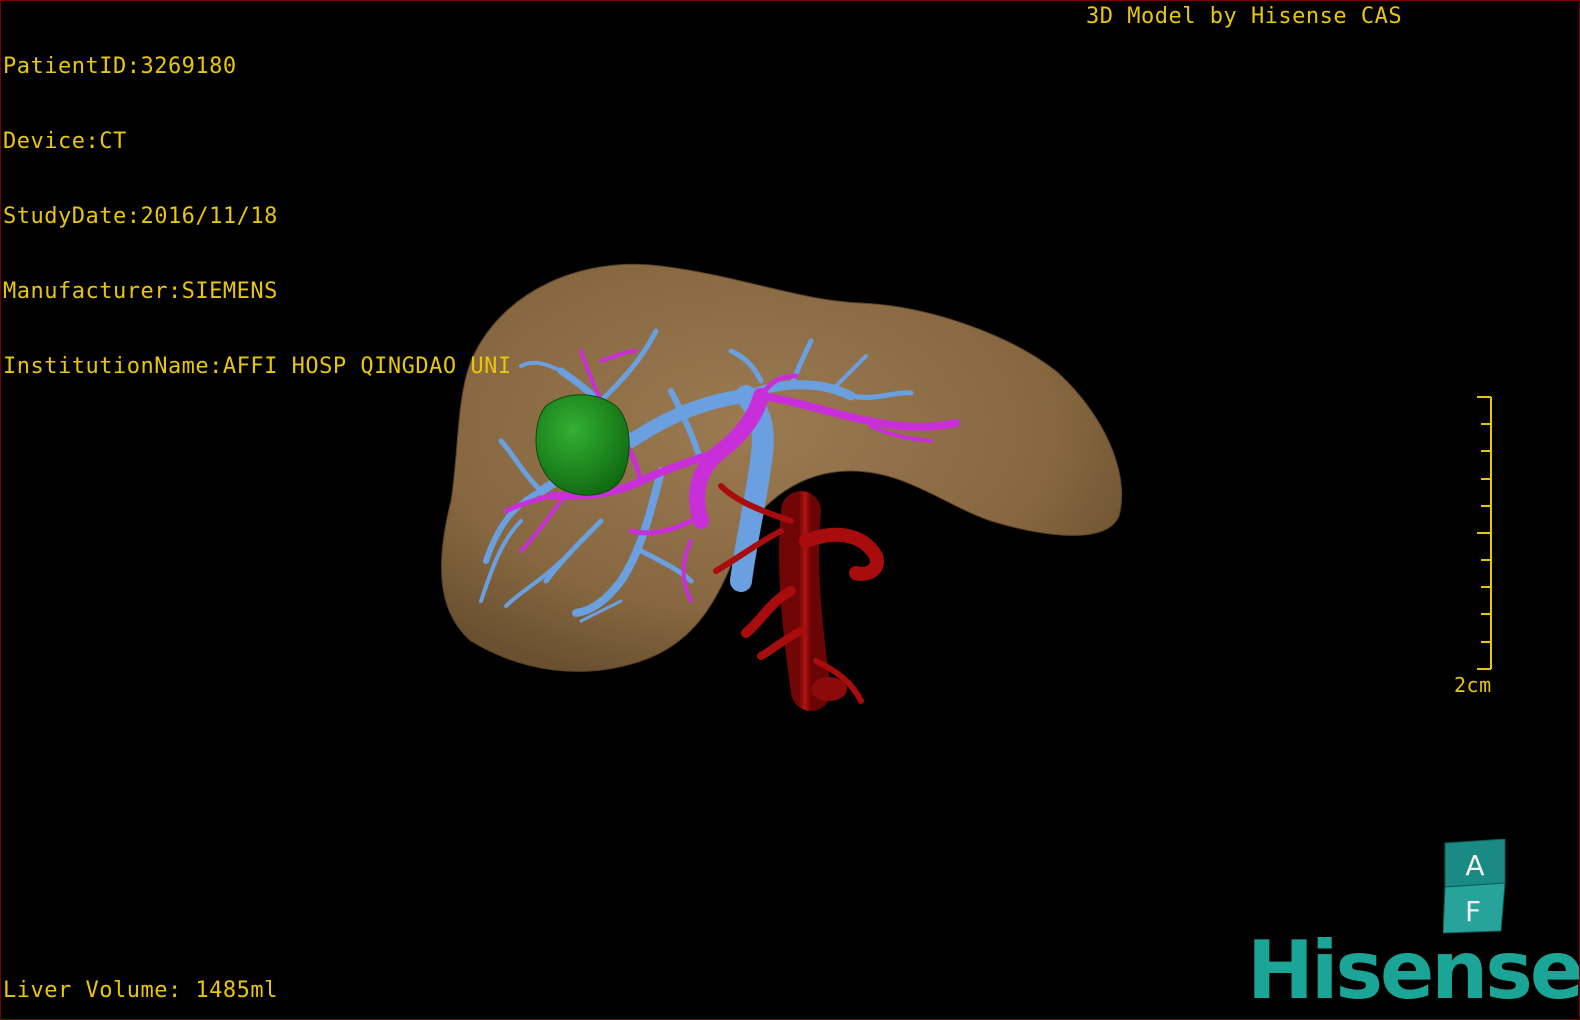 The width and height of the screenshot is (1580, 1020). What do you see at coordinates (1476, 887) in the screenshot?
I see `orientation-cube-icon: A F` at bounding box center [1476, 887].